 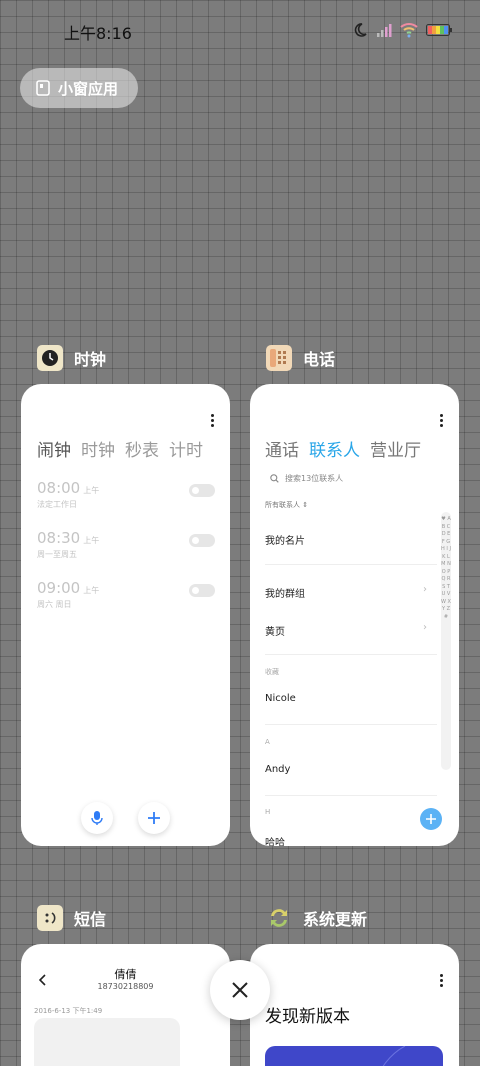 What do you see at coordinates (354, 1056) in the screenshot?
I see `update-banner` at bounding box center [354, 1056].